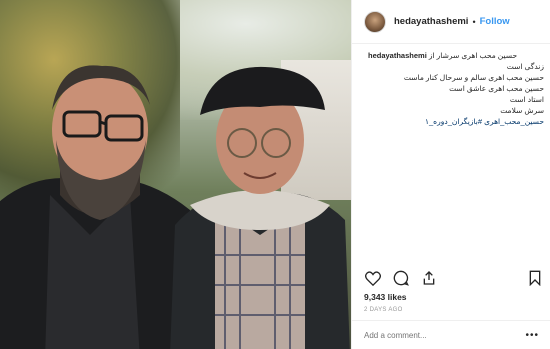 Image resolution: width=550 pixels, height=349 pixels. Describe the element at coordinates (401, 278) in the screenshot. I see `comment-icon` at that location.